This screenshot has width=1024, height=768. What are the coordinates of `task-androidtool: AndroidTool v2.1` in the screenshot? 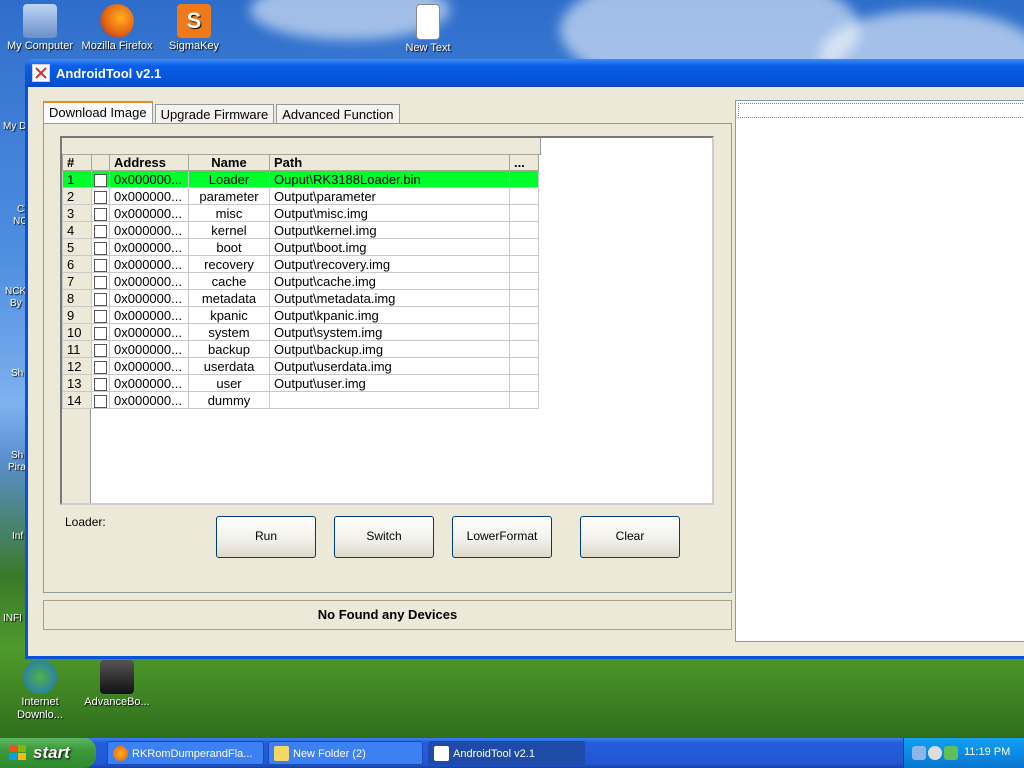 It's located at (506, 753).